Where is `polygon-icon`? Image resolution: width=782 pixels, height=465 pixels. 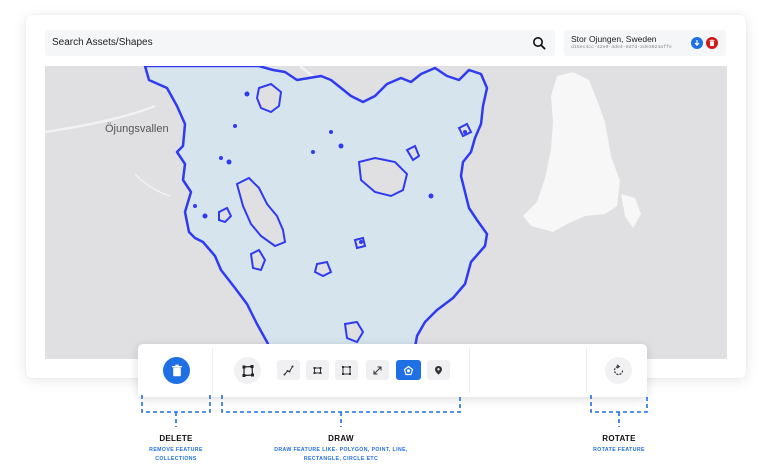
polygon-icon is located at coordinates (408, 370).